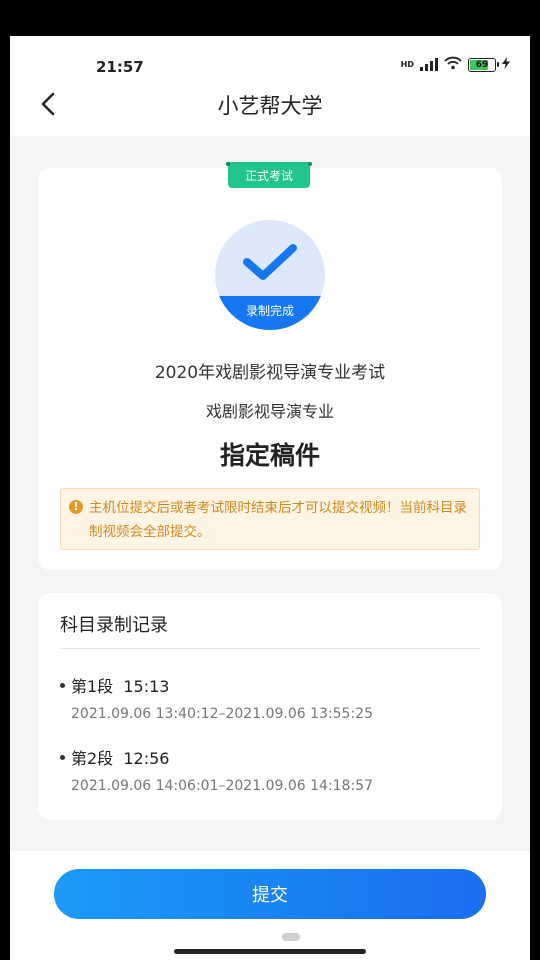 The width and height of the screenshot is (540, 960). I want to click on subject-title: 指定稿件, so click(269, 455).